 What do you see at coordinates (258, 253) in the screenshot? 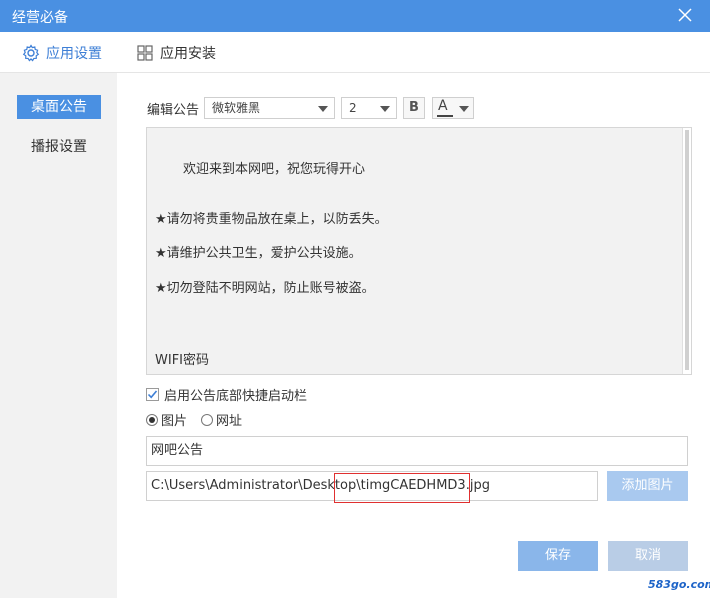
I see `notice-line: ★请维护公共卫生，爱护公共设施。` at bounding box center [258, 253].